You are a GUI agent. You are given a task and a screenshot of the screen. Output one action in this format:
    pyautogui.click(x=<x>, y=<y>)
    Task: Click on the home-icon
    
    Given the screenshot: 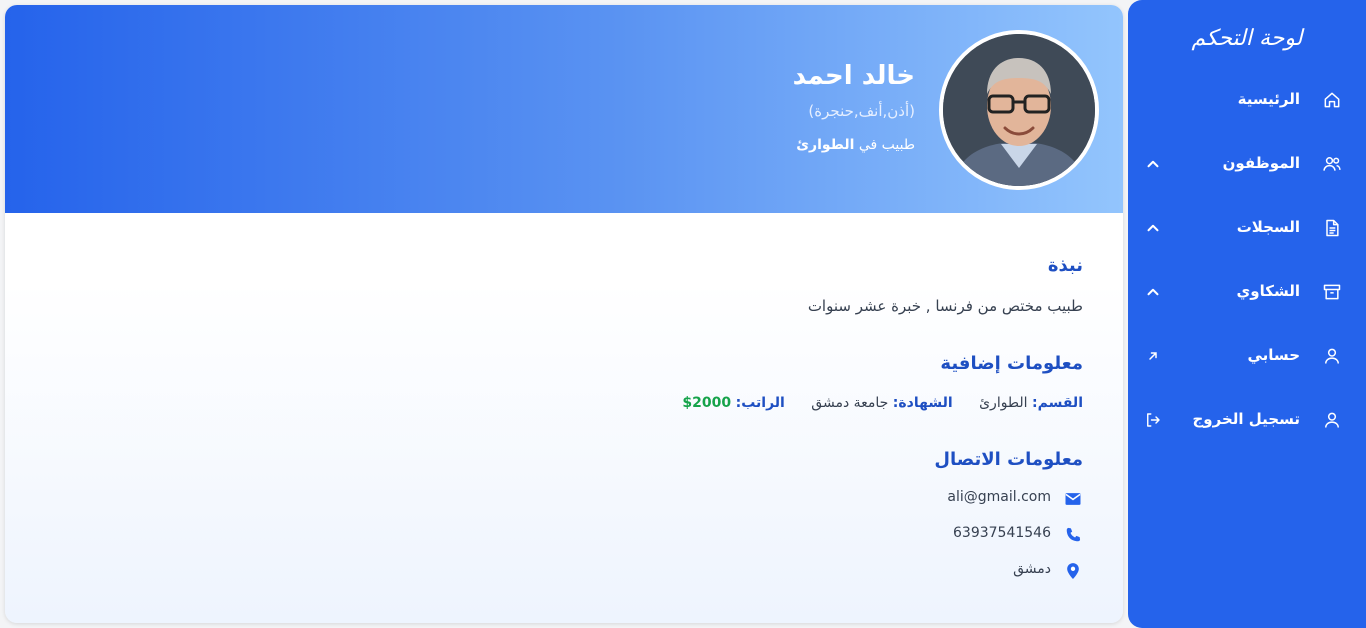 What is the action you would take?
    pyautogui.click(x=1332, y=100)
    